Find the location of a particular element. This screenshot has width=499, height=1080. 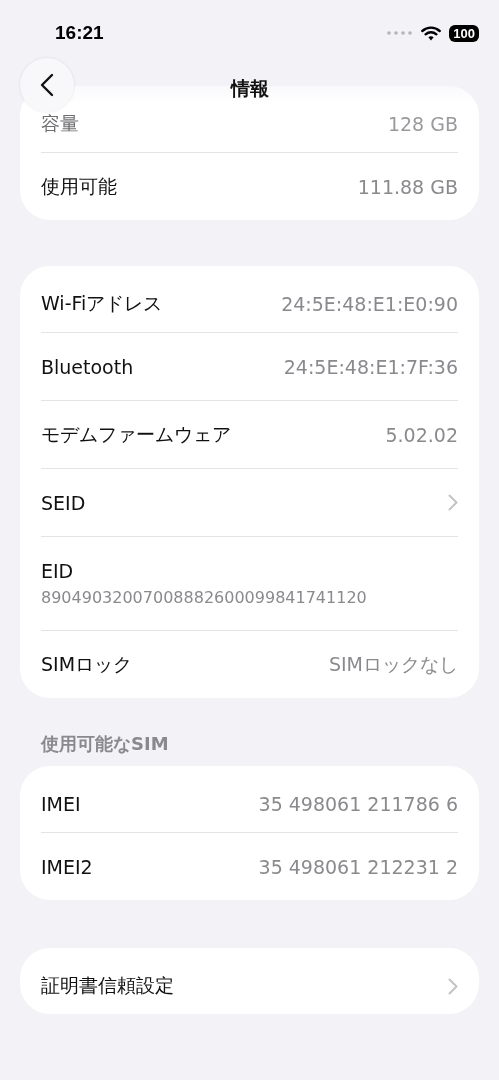

row-label: EID is located at coordinates (58, 571).